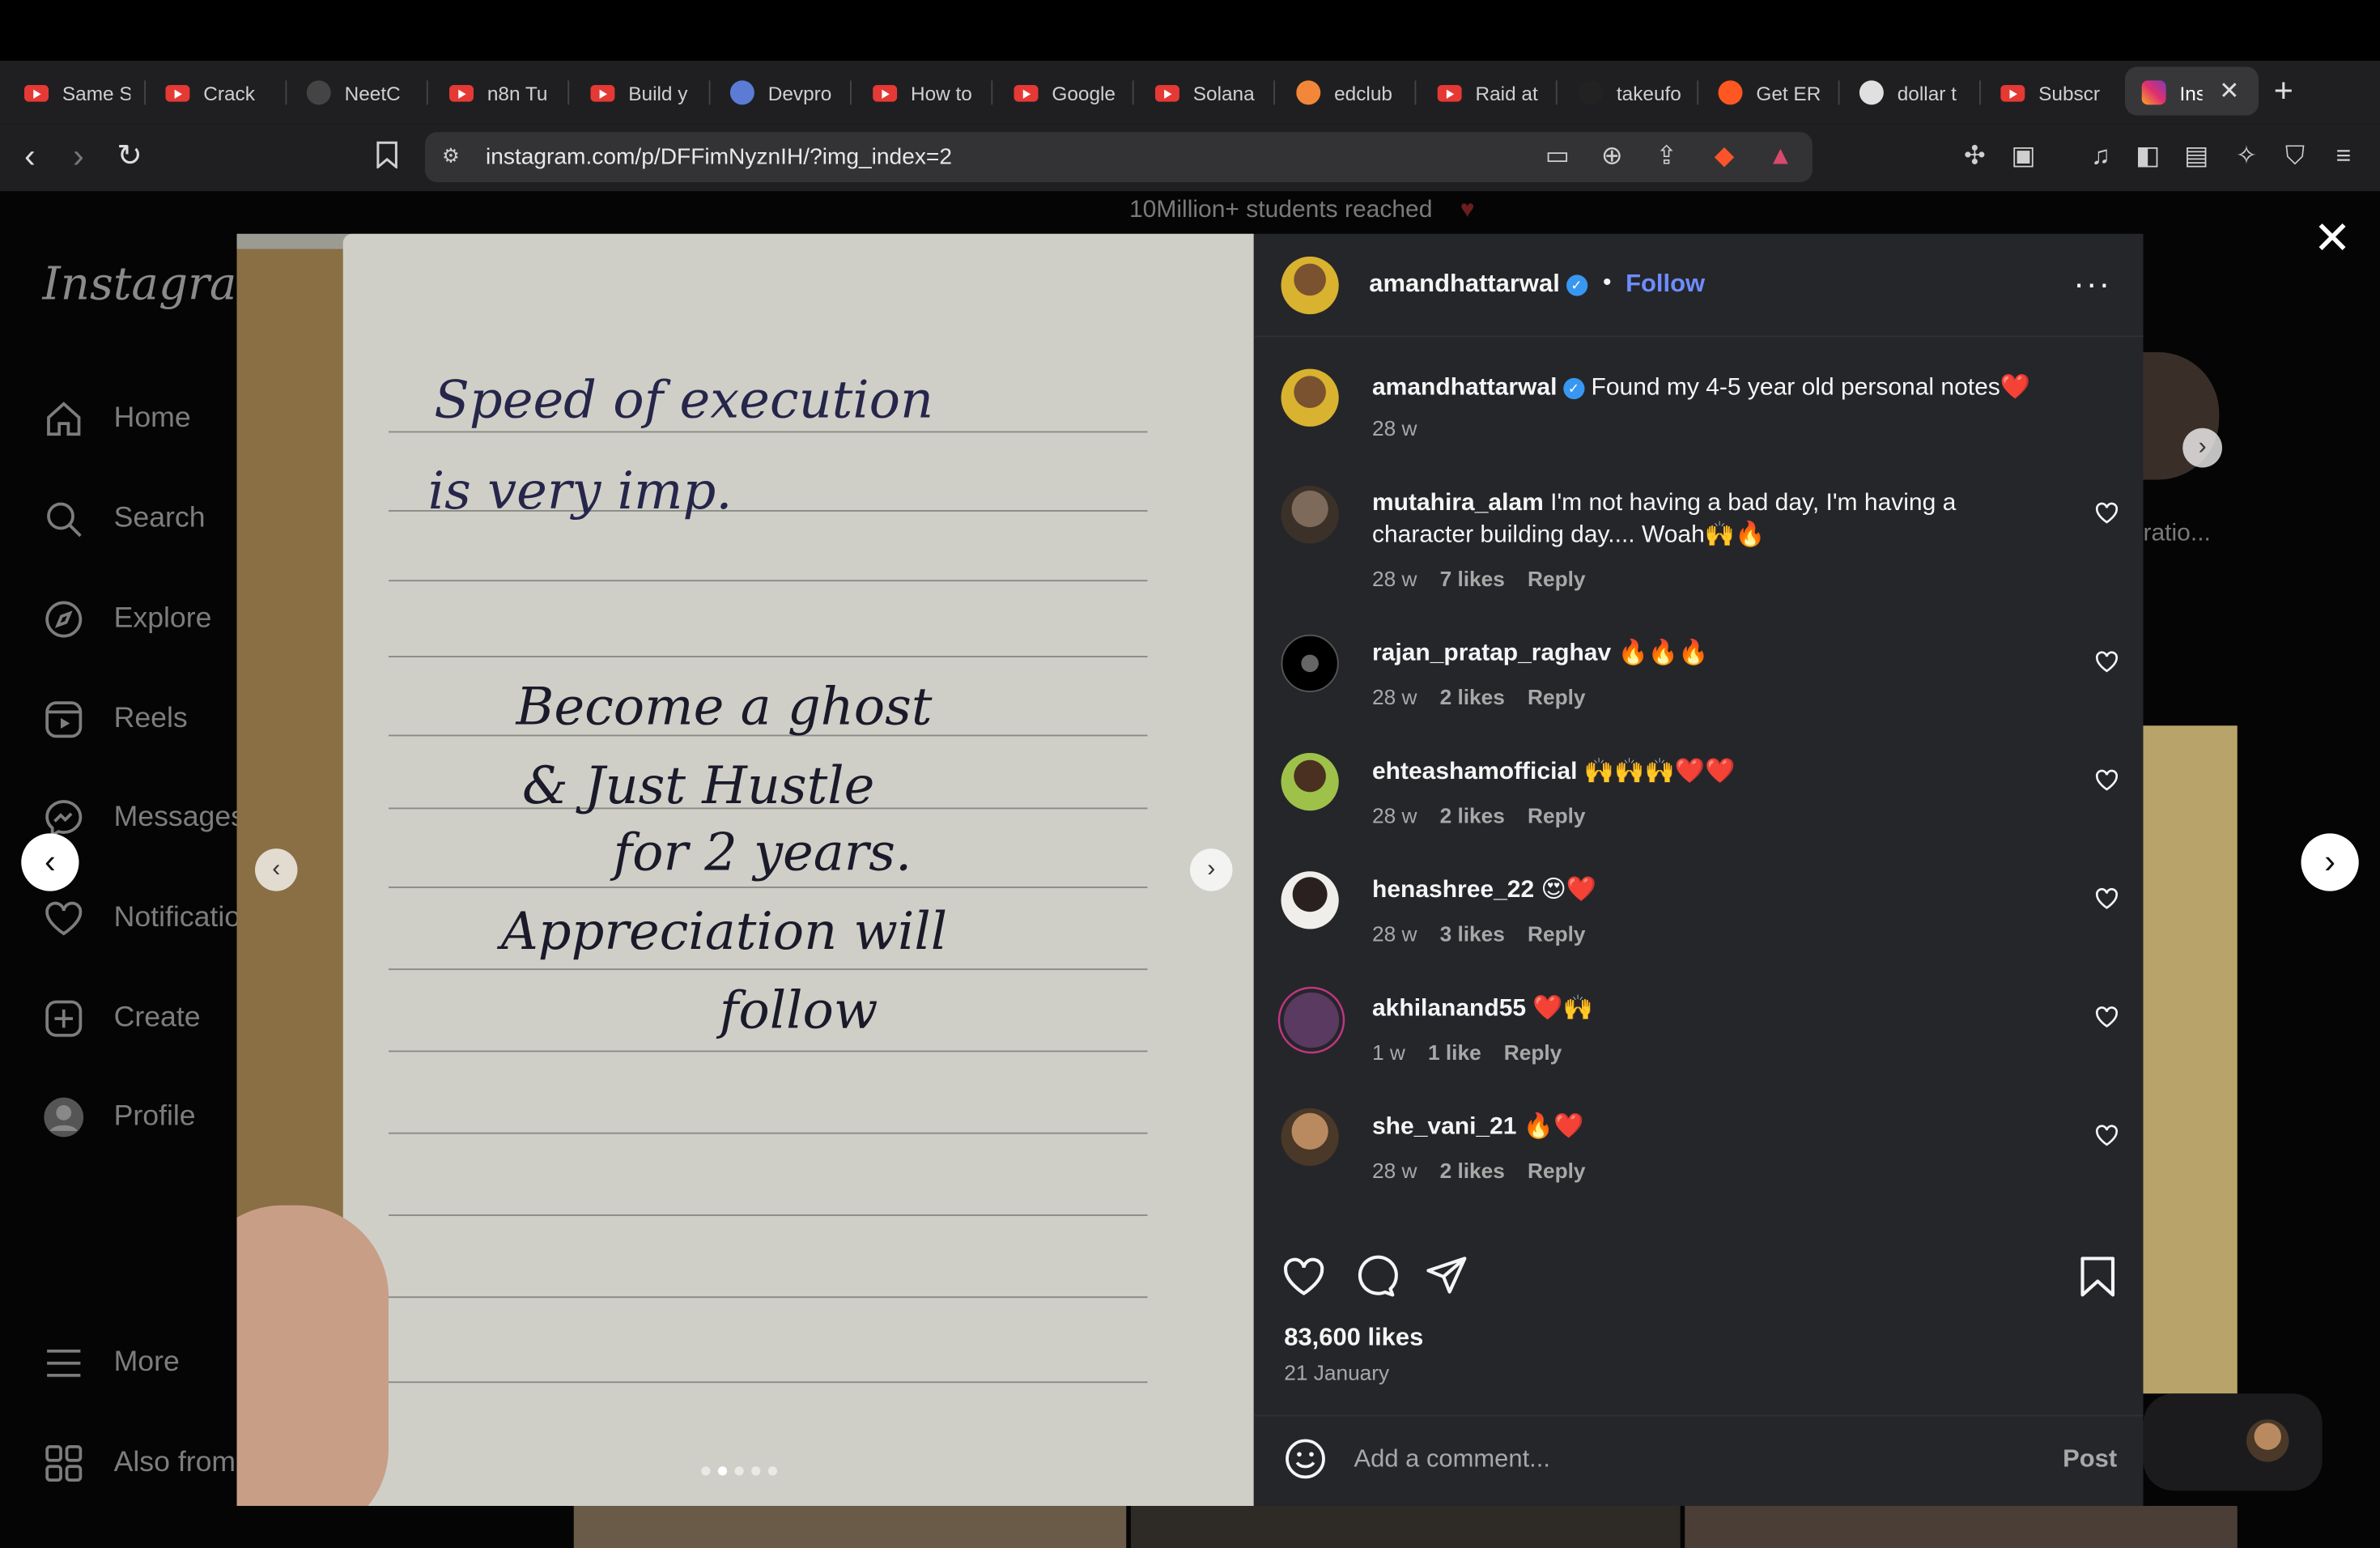  Describe the element at coordinates (1447, 1276) in the screenshot. I see `share-icon` at that location.